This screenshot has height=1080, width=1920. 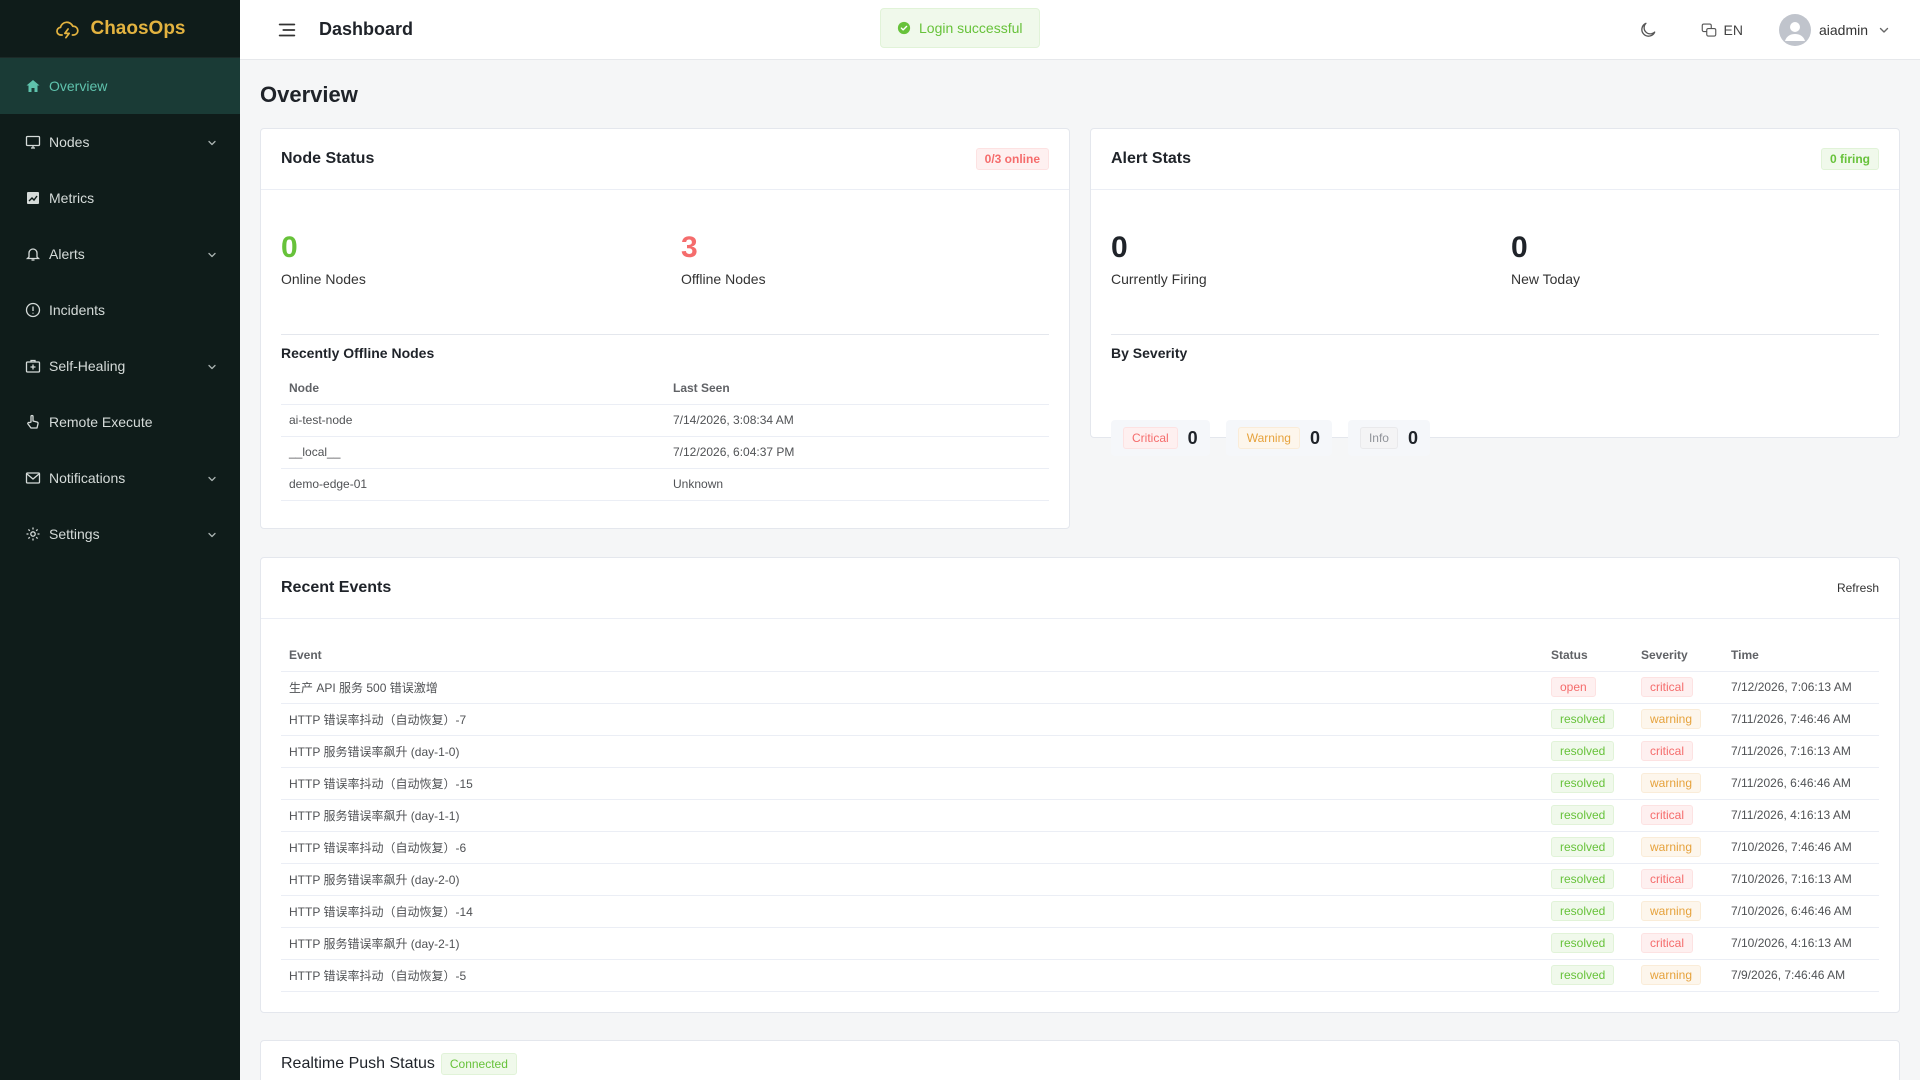 I want to click on card-header: Node Status 0/3 online, so click(x=665, y=159).